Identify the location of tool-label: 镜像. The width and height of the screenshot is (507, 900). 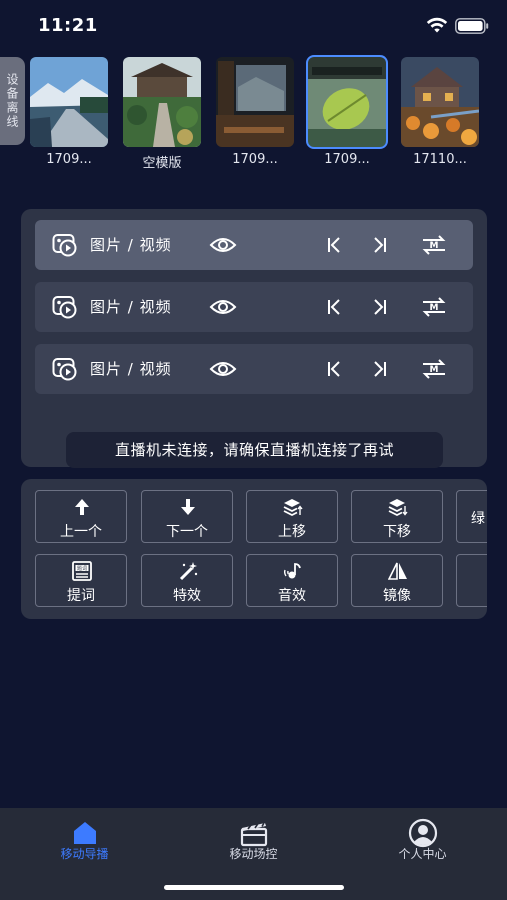
(397, 596).